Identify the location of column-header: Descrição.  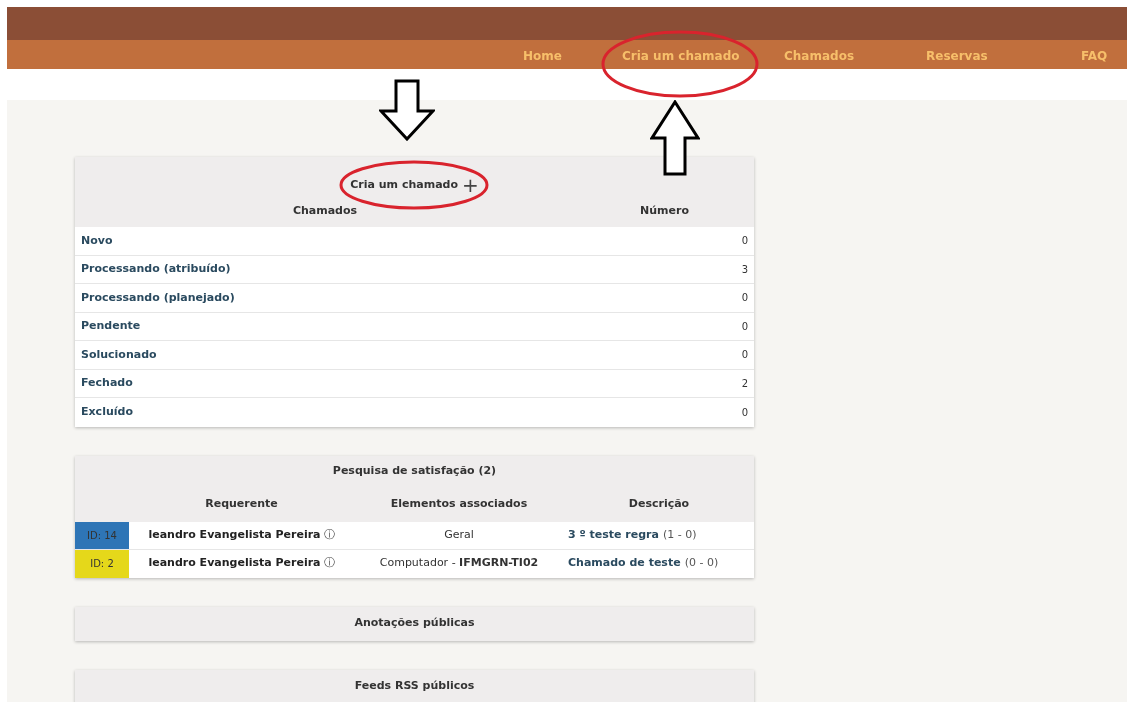
(659, 504).